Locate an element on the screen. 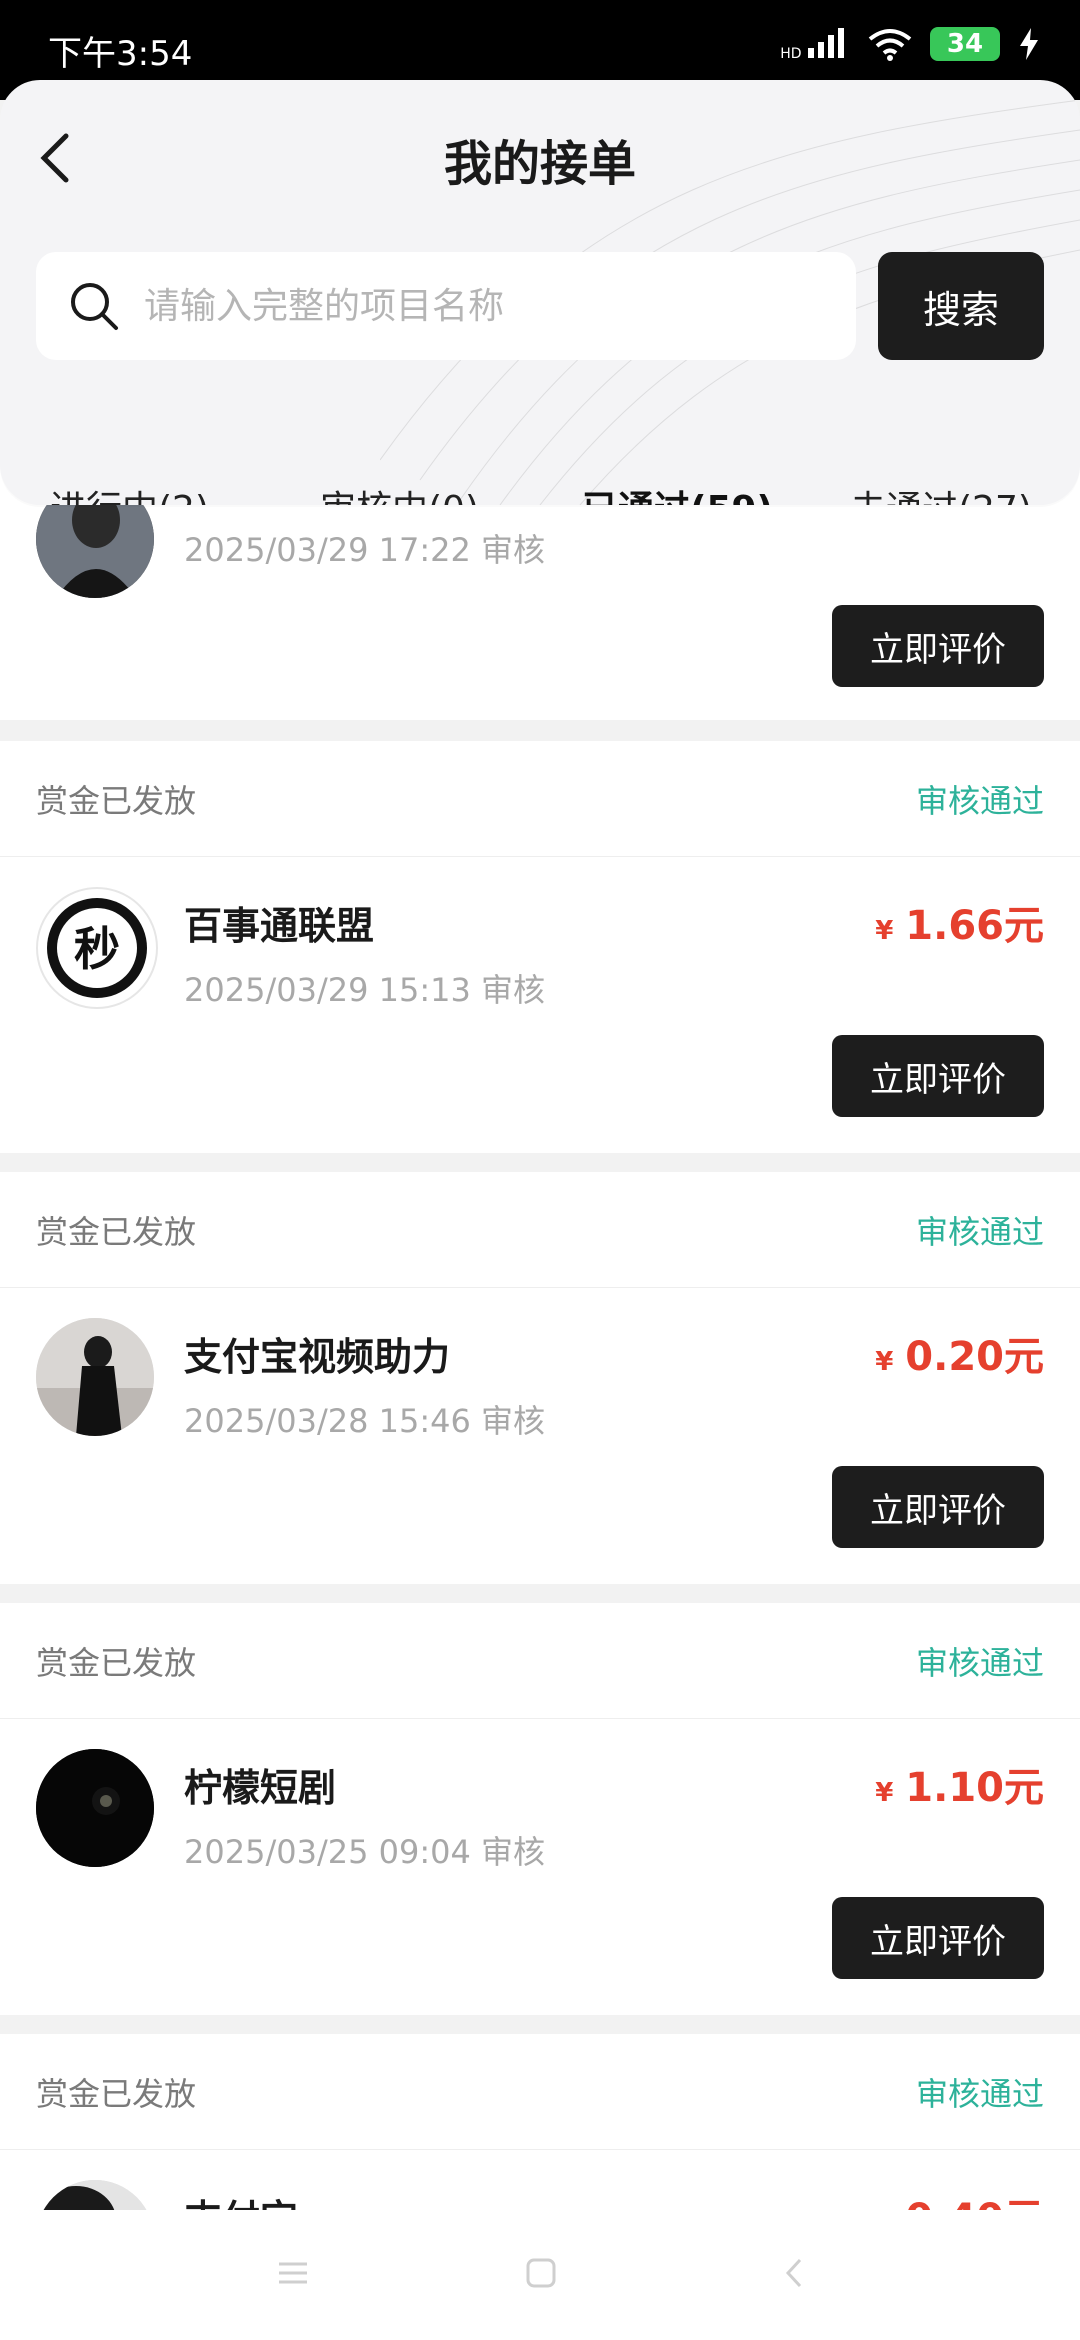 The height and width of the screenshot is (2340, 1080). project-title: 支付宝 is located at coordinates (241, 2199).